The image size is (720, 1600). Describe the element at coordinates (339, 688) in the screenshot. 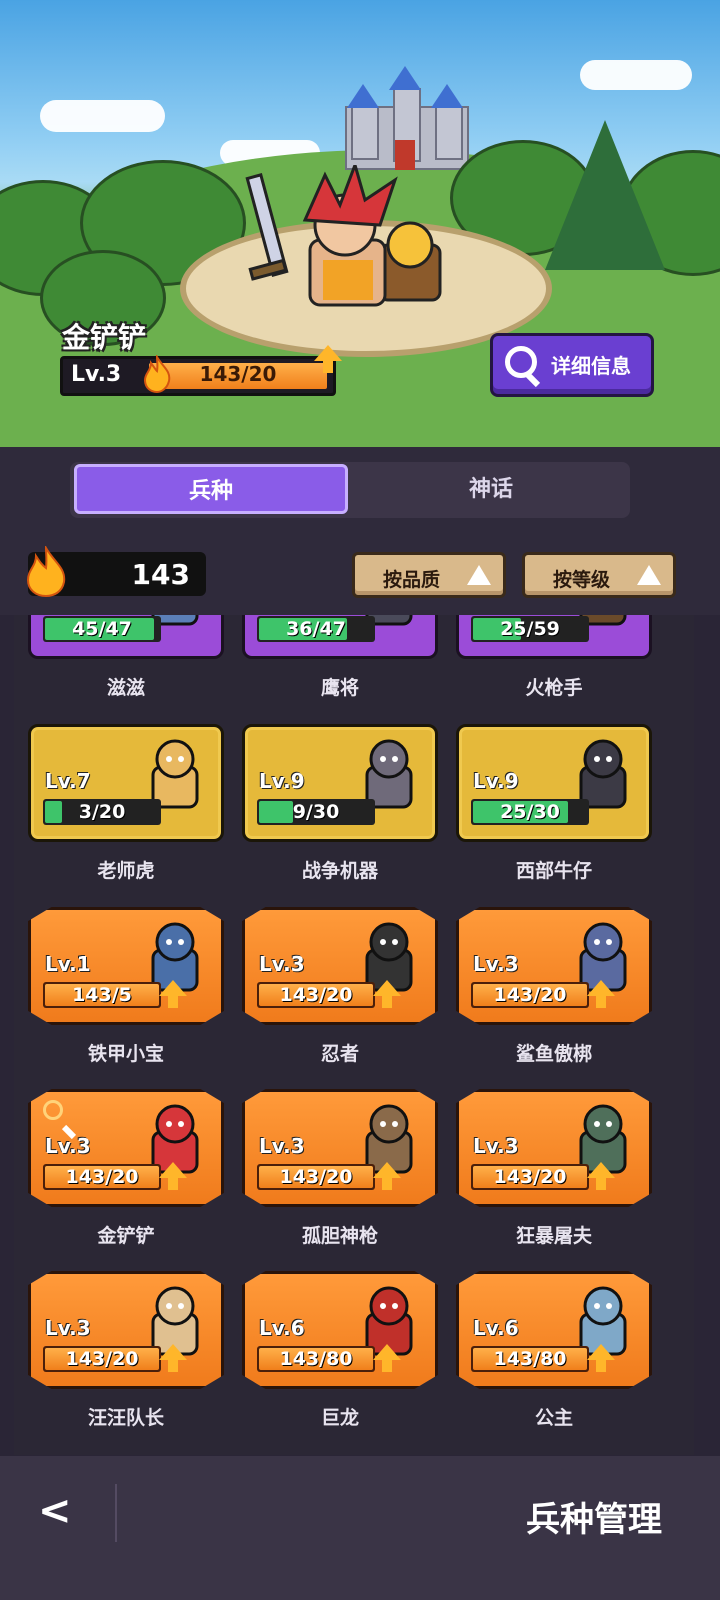

I see `unit-name: 鹰将` at that location.